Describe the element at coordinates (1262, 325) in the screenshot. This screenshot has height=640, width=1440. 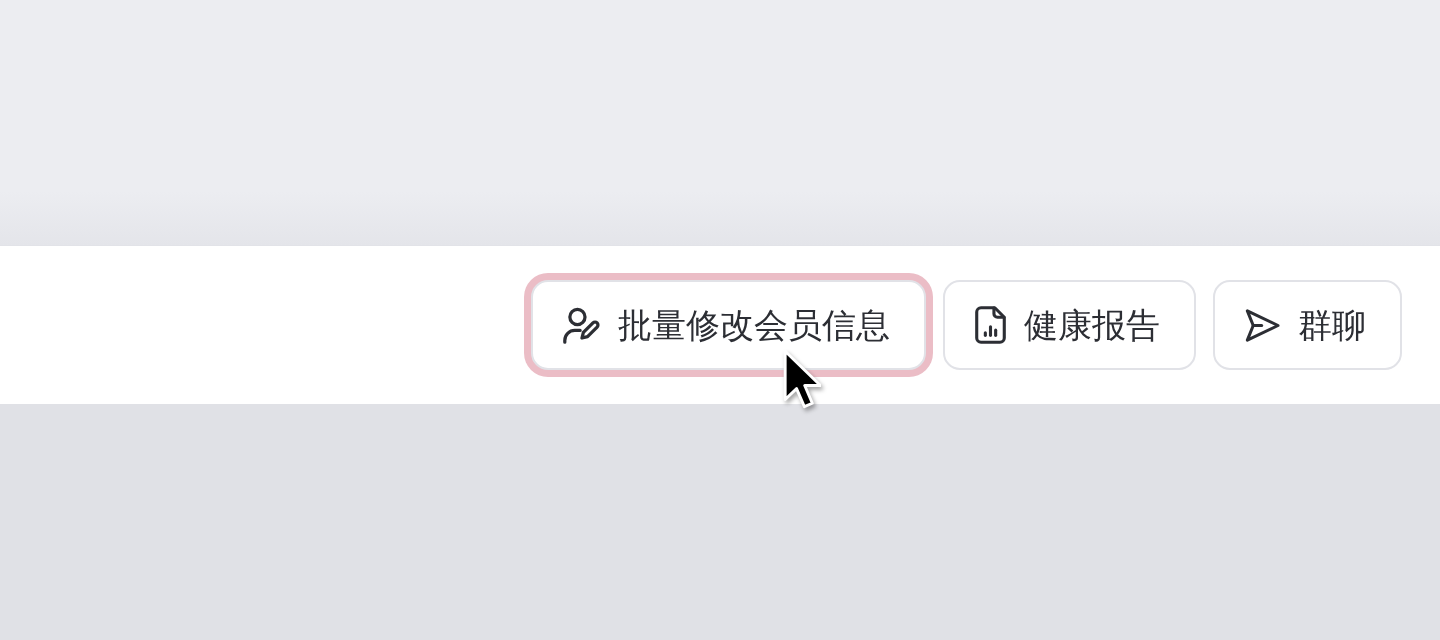
I see `send-icon` at that location.